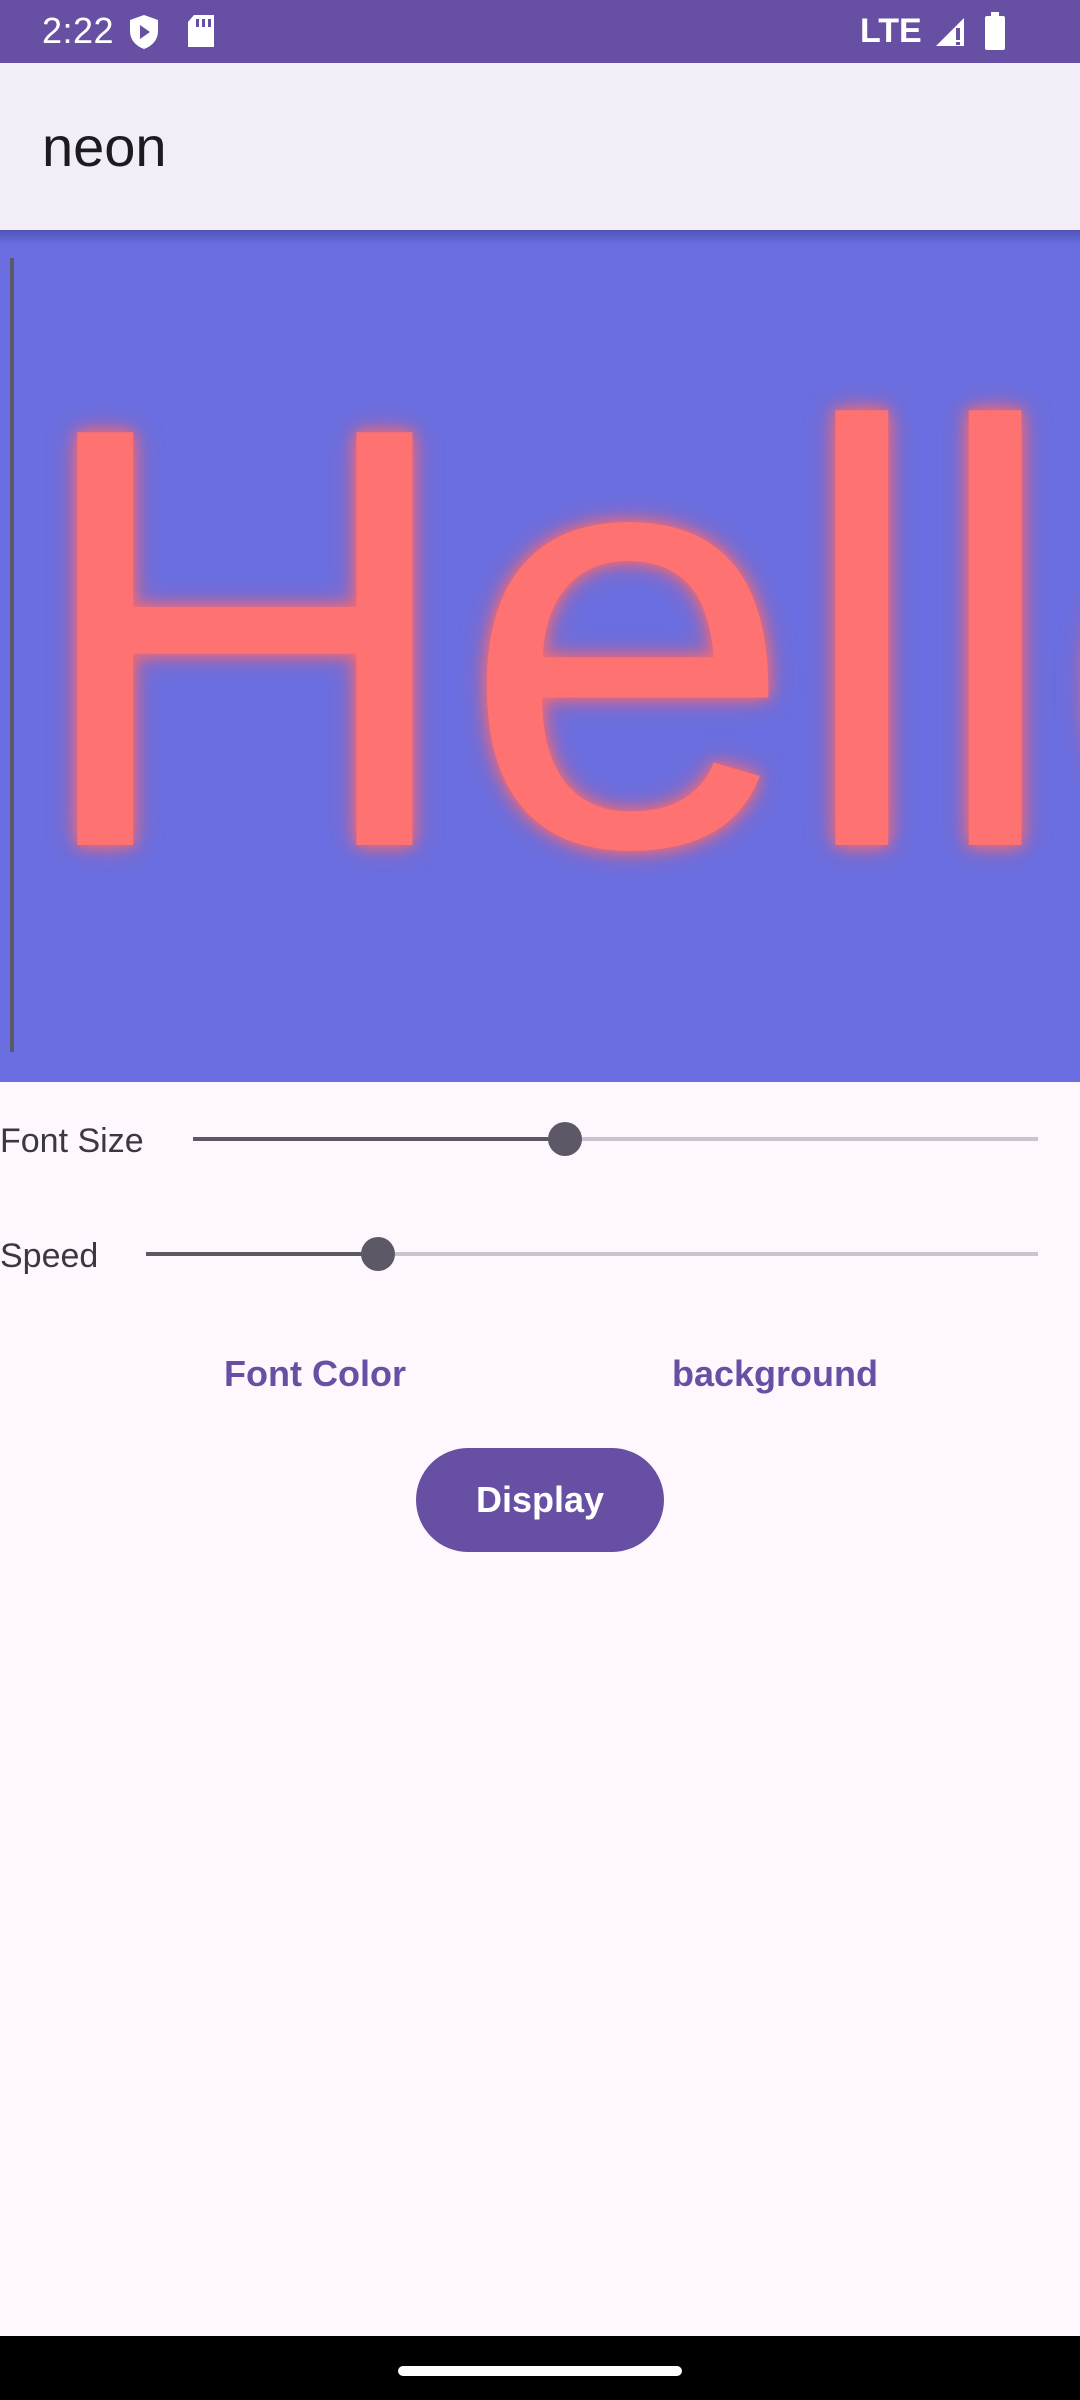 This screenshot has width=1080, height=2400. Describe the element at coordinates (615, 1139) in the screenshot. I see `font-size-slider` at that location.